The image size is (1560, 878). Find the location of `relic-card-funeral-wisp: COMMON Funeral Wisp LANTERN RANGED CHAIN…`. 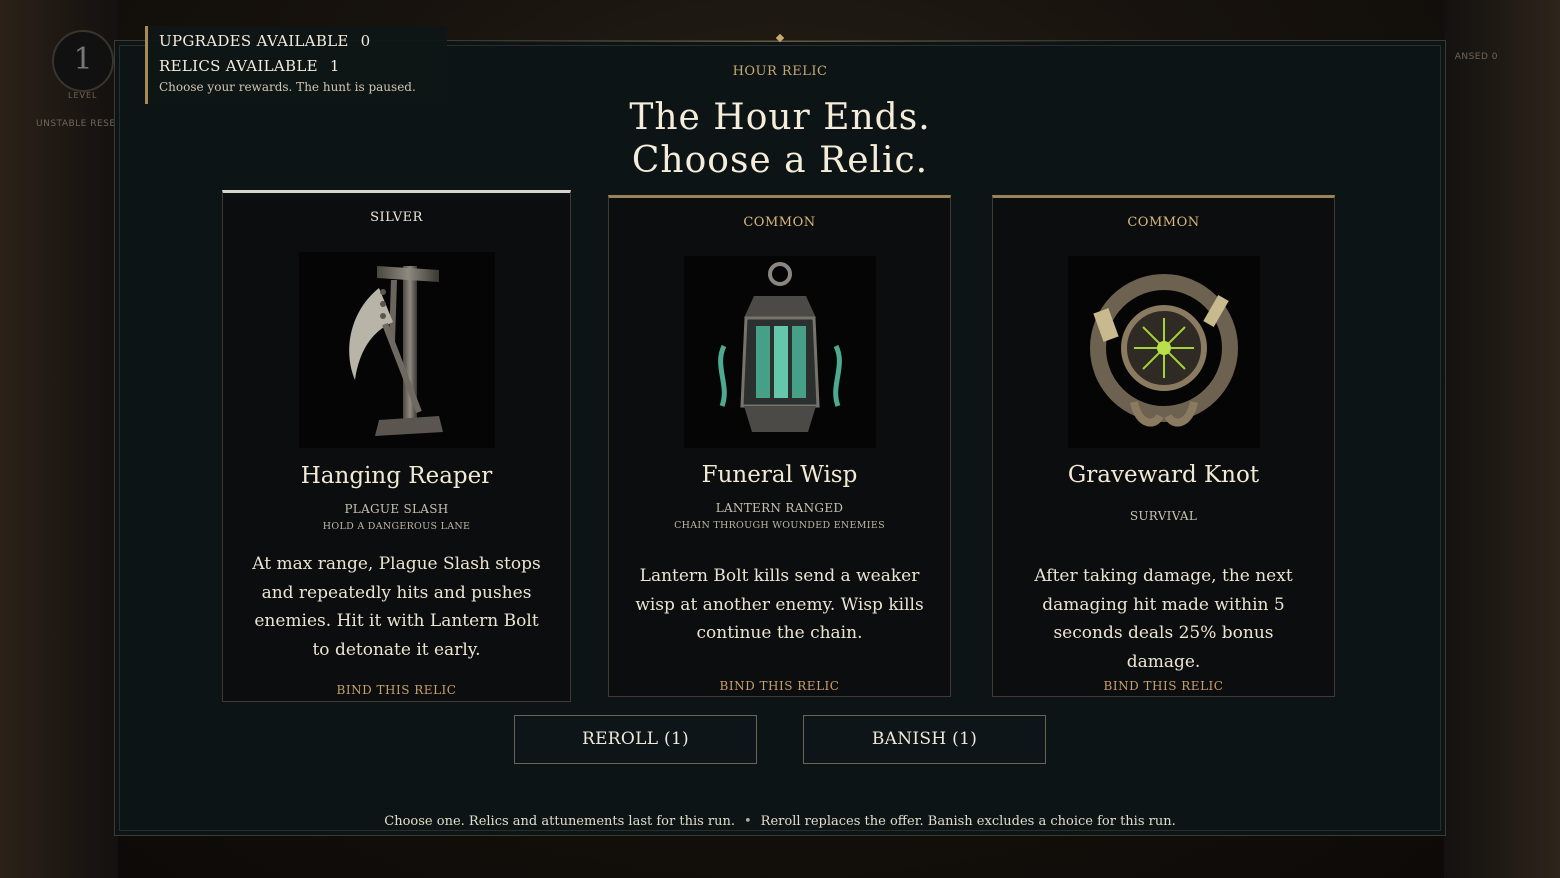

relic-card-funeral-wisp: COMMON Funeral Wisp LANTERN RANGED CHAIN… is located at coordinates (779, 446).